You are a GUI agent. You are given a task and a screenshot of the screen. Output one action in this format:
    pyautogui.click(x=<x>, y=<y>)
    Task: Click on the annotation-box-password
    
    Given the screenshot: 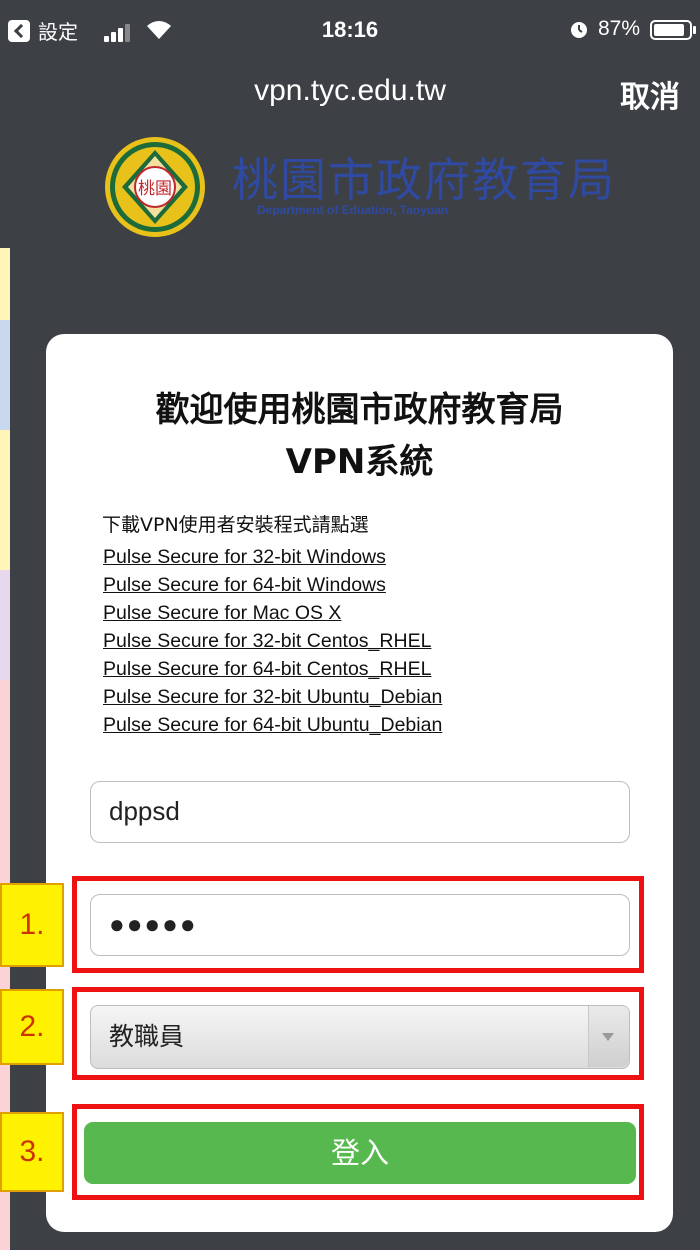 What is the action you would take?
    pyautogui.click(x=358, y=924)
    